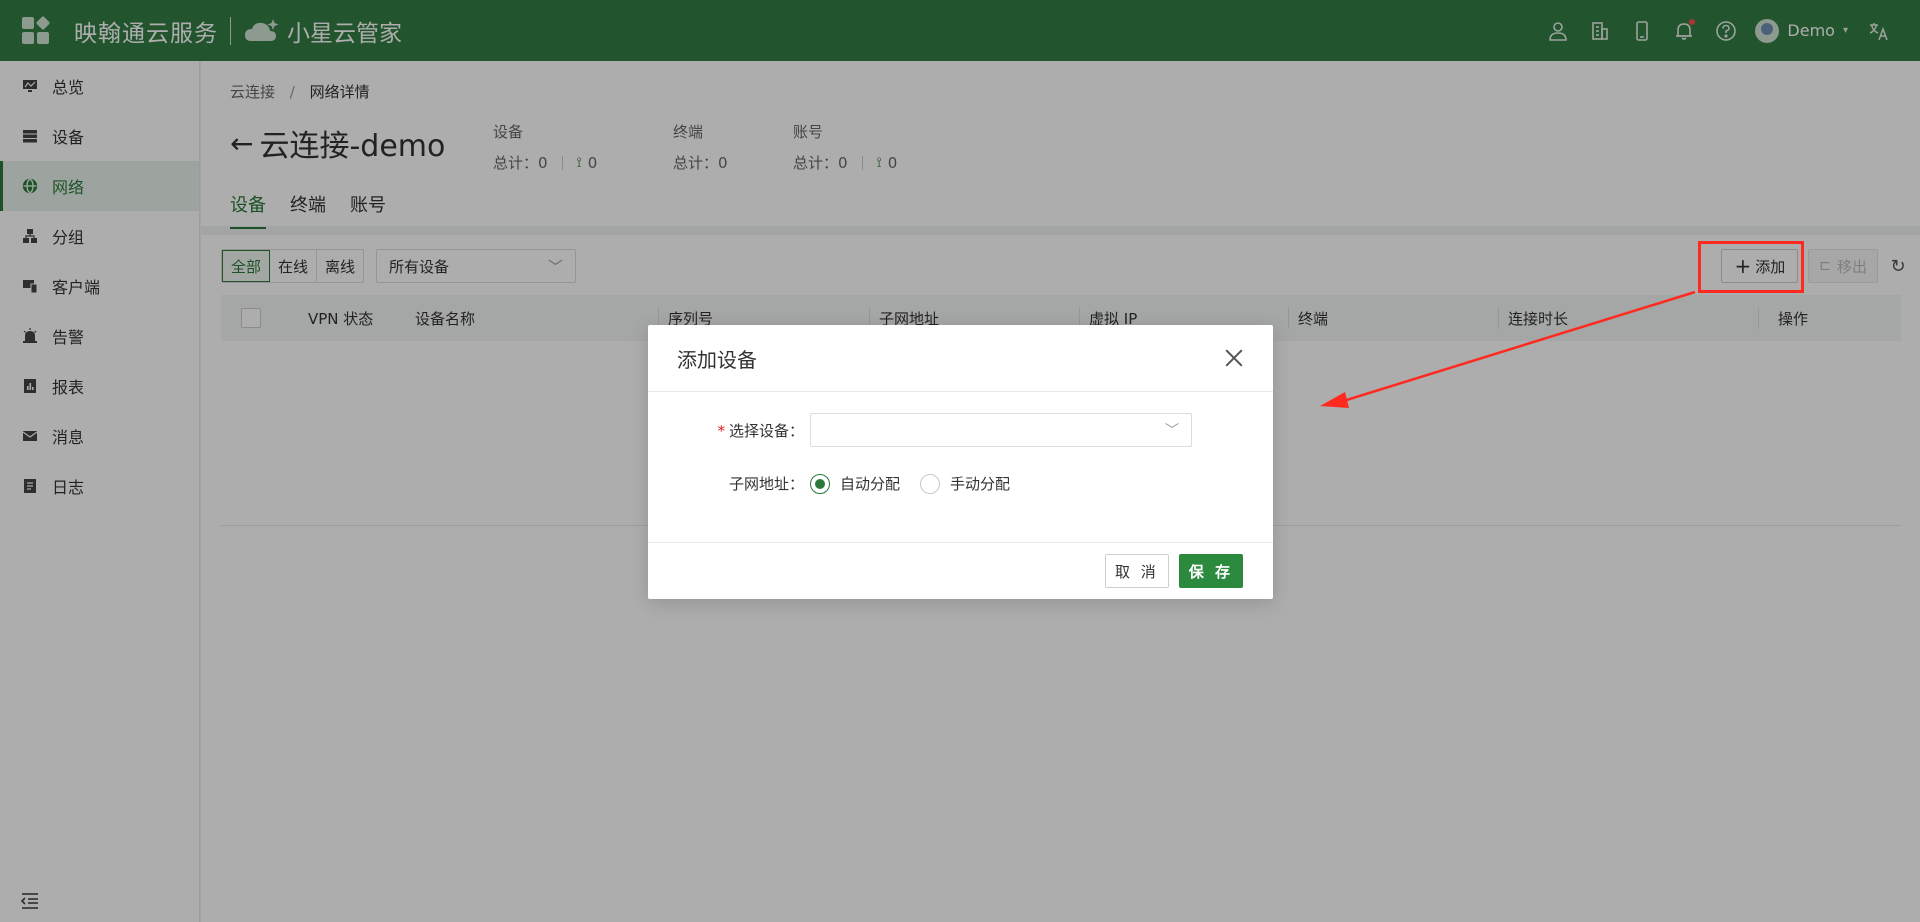  I want to click on select-device-dropdown: ﹀, so click(1001, 430).